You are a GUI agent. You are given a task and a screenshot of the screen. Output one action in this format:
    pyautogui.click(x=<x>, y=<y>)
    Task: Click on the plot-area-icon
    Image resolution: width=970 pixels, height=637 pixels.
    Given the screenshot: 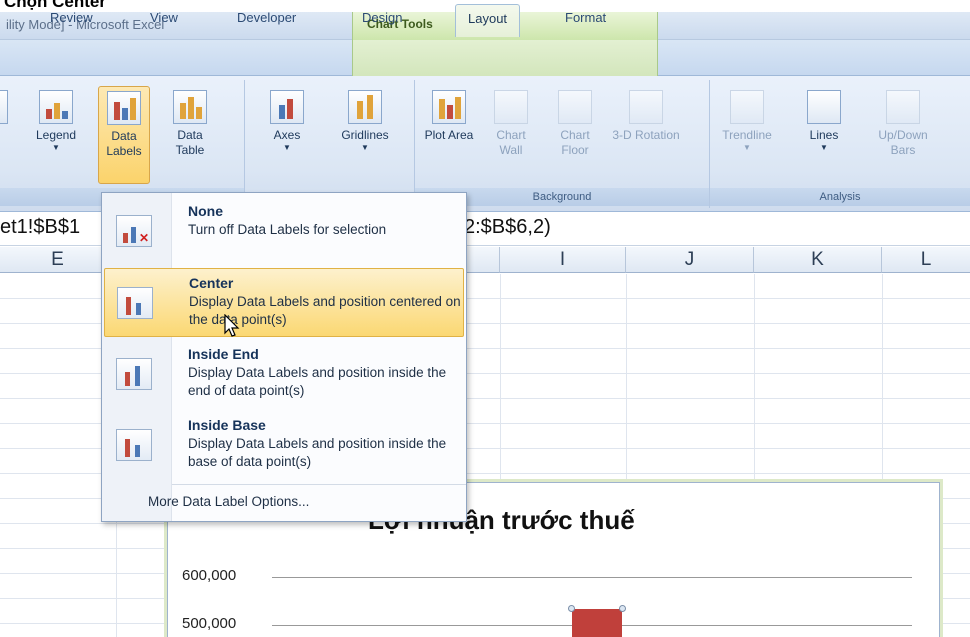 What is the action you would take?
    pyautogui.click(x=449, y=107)
    